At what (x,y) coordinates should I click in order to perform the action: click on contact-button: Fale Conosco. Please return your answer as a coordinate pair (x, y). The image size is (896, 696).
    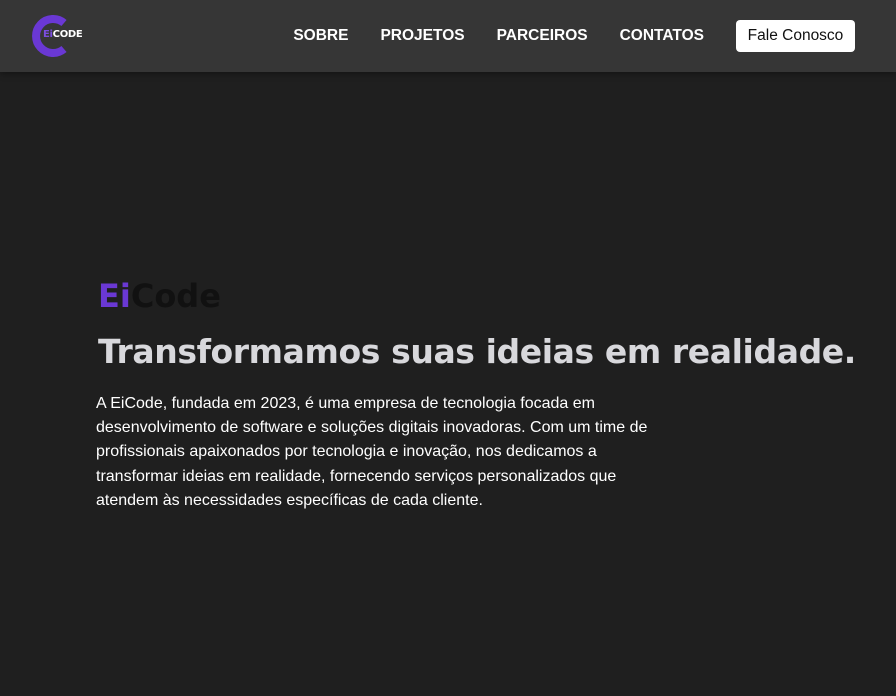
    Looking at the image, I should click on (795, 36).